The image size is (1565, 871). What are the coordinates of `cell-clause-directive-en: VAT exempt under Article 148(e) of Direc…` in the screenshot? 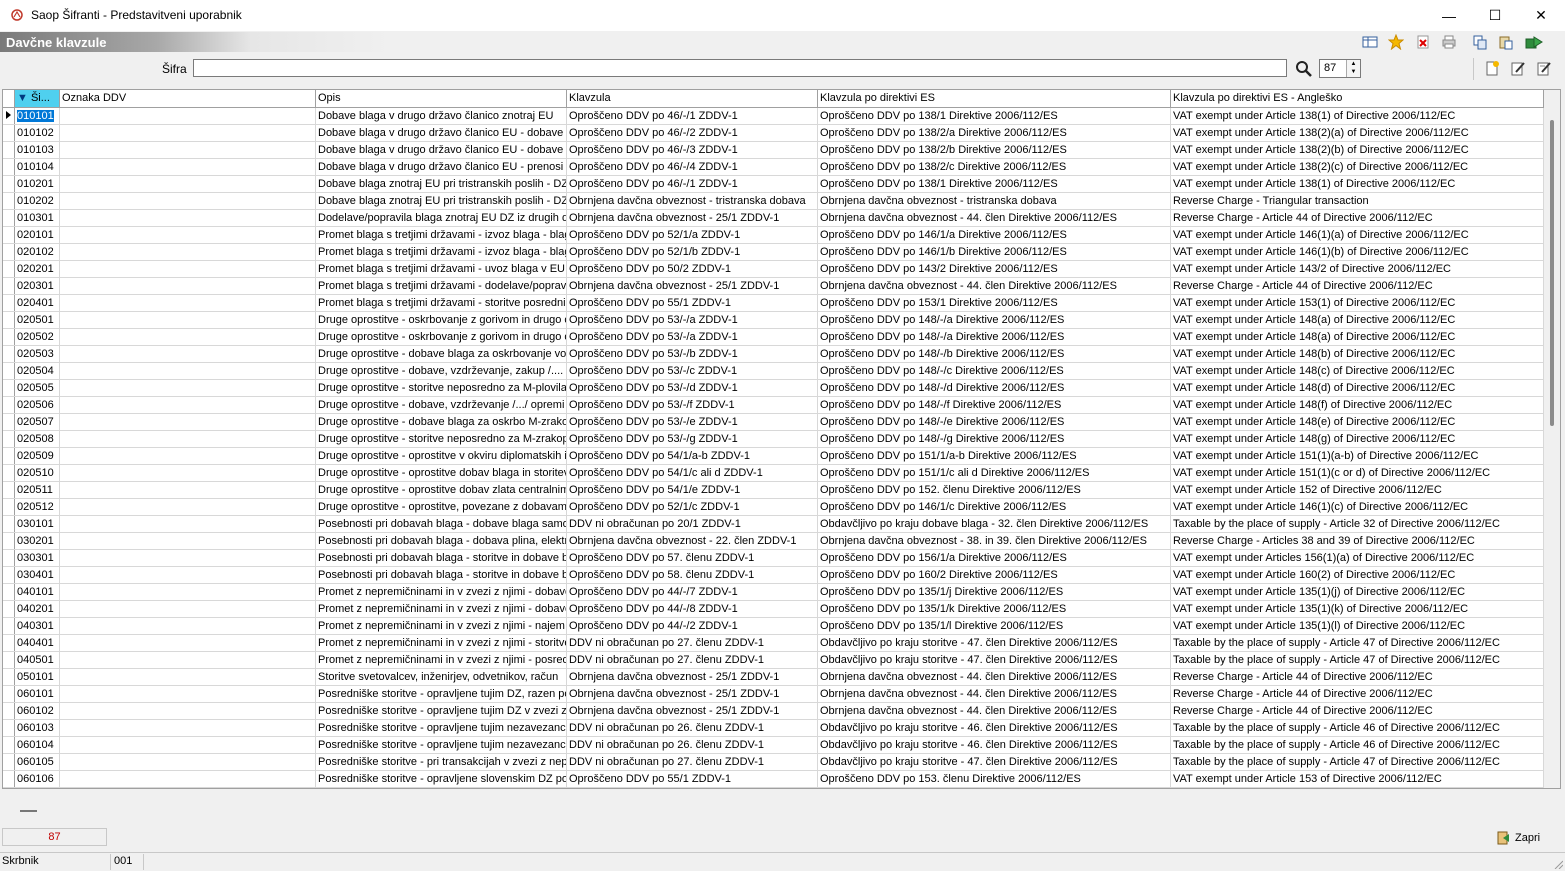 It's located at (1357, 422).